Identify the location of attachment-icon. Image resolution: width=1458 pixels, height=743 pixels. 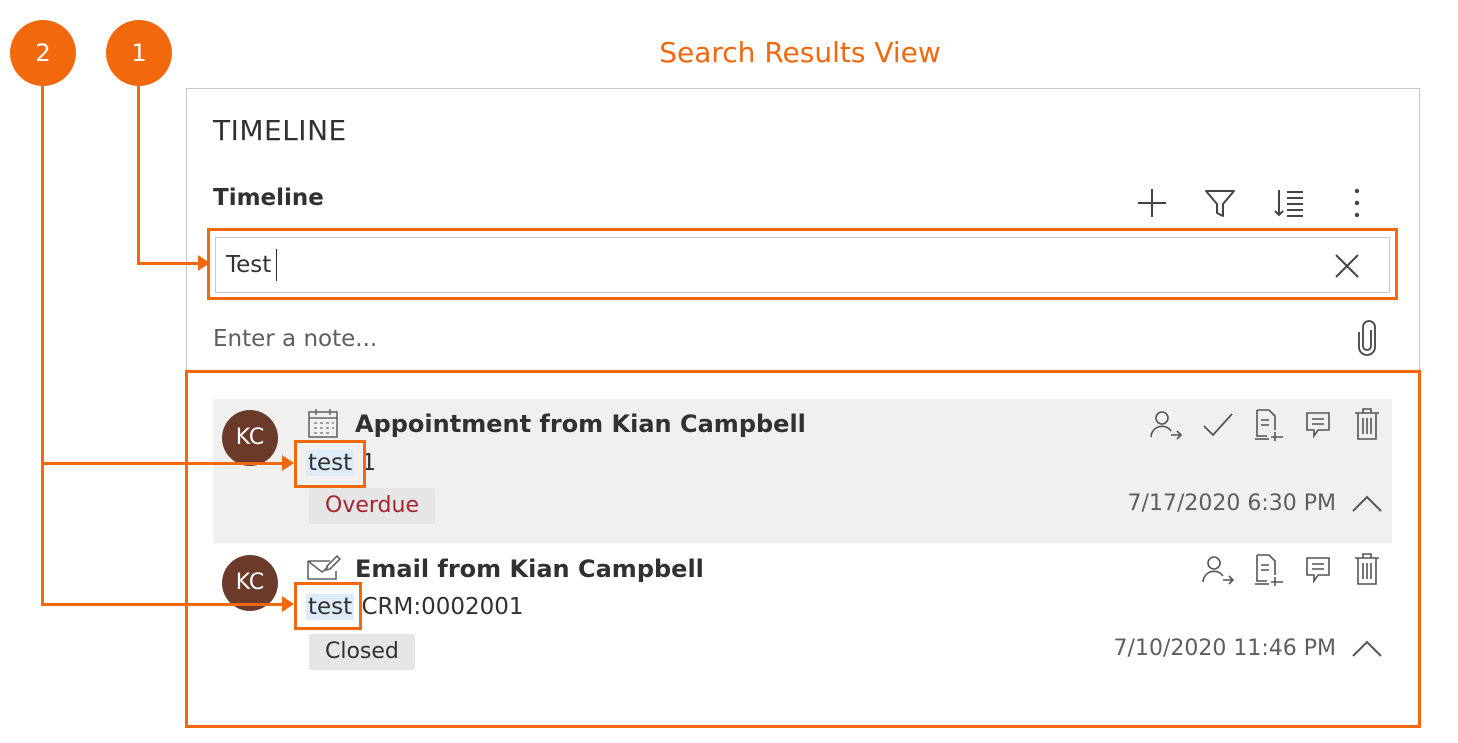
(1367, 338).